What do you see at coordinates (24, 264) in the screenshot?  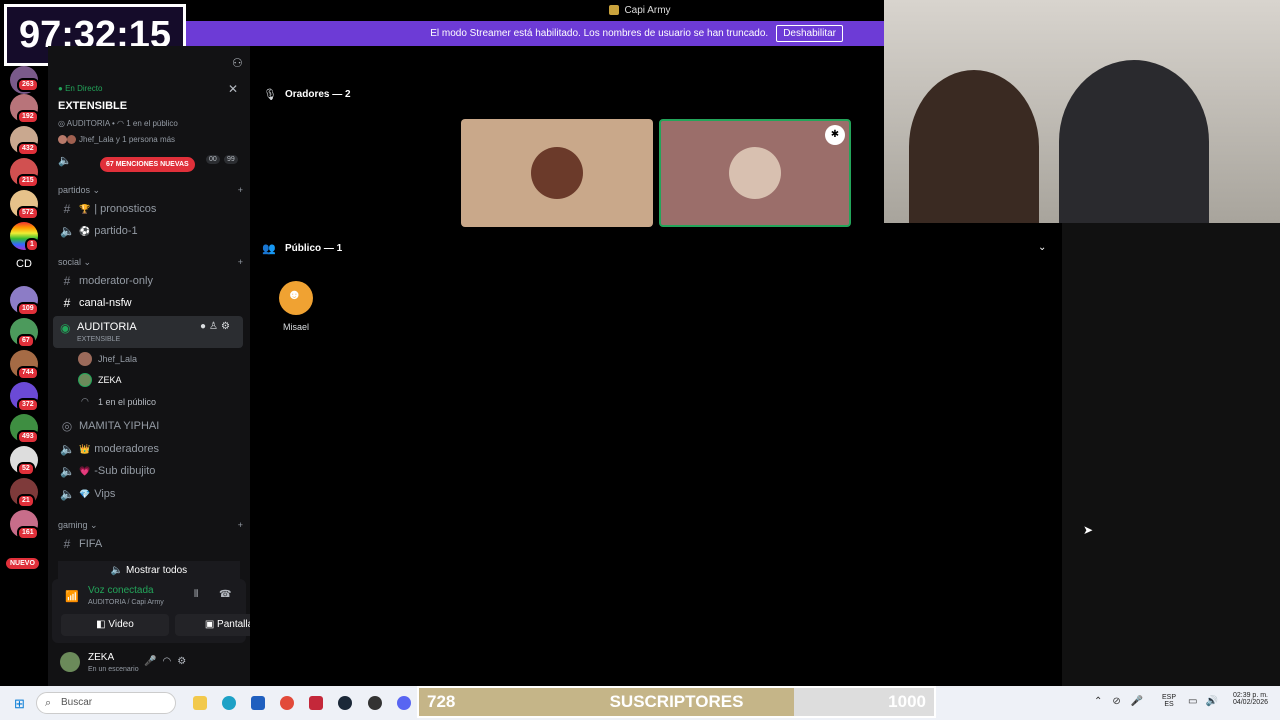 I see `dm-shortcut: CD` at bounding box center [24, 264].